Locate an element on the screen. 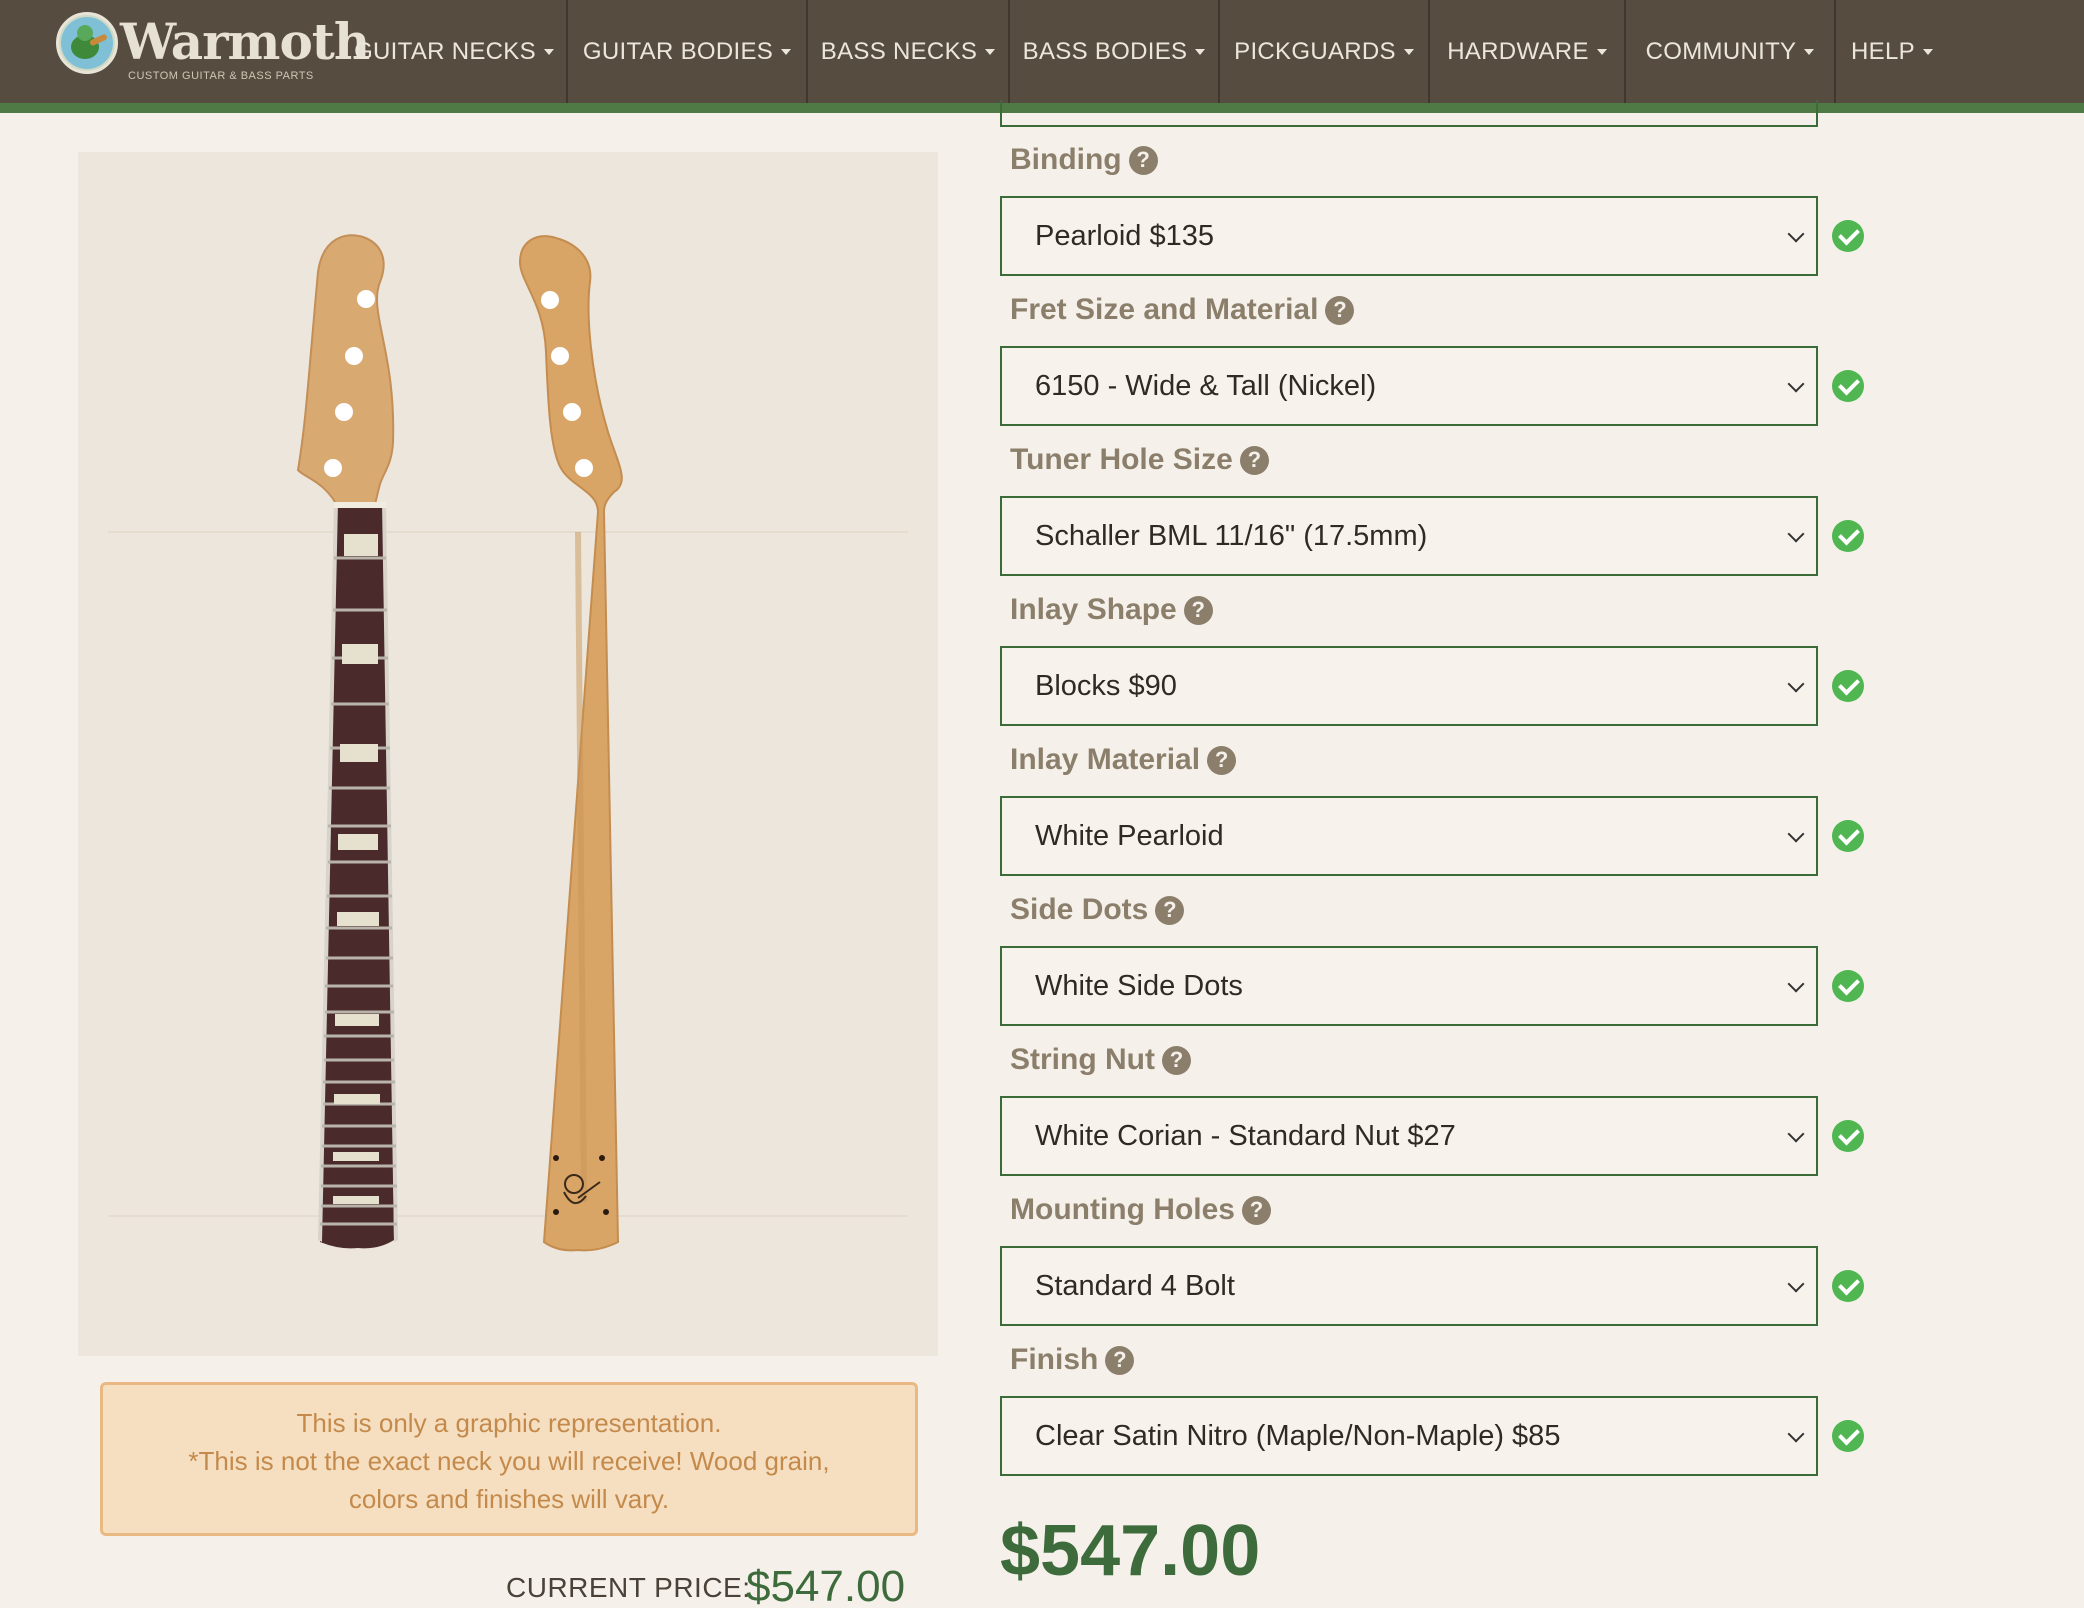 The width and height of the screenshot is (2084, 1608). nav-label: GUITAR BODIES is located at coordinates (678, 51).